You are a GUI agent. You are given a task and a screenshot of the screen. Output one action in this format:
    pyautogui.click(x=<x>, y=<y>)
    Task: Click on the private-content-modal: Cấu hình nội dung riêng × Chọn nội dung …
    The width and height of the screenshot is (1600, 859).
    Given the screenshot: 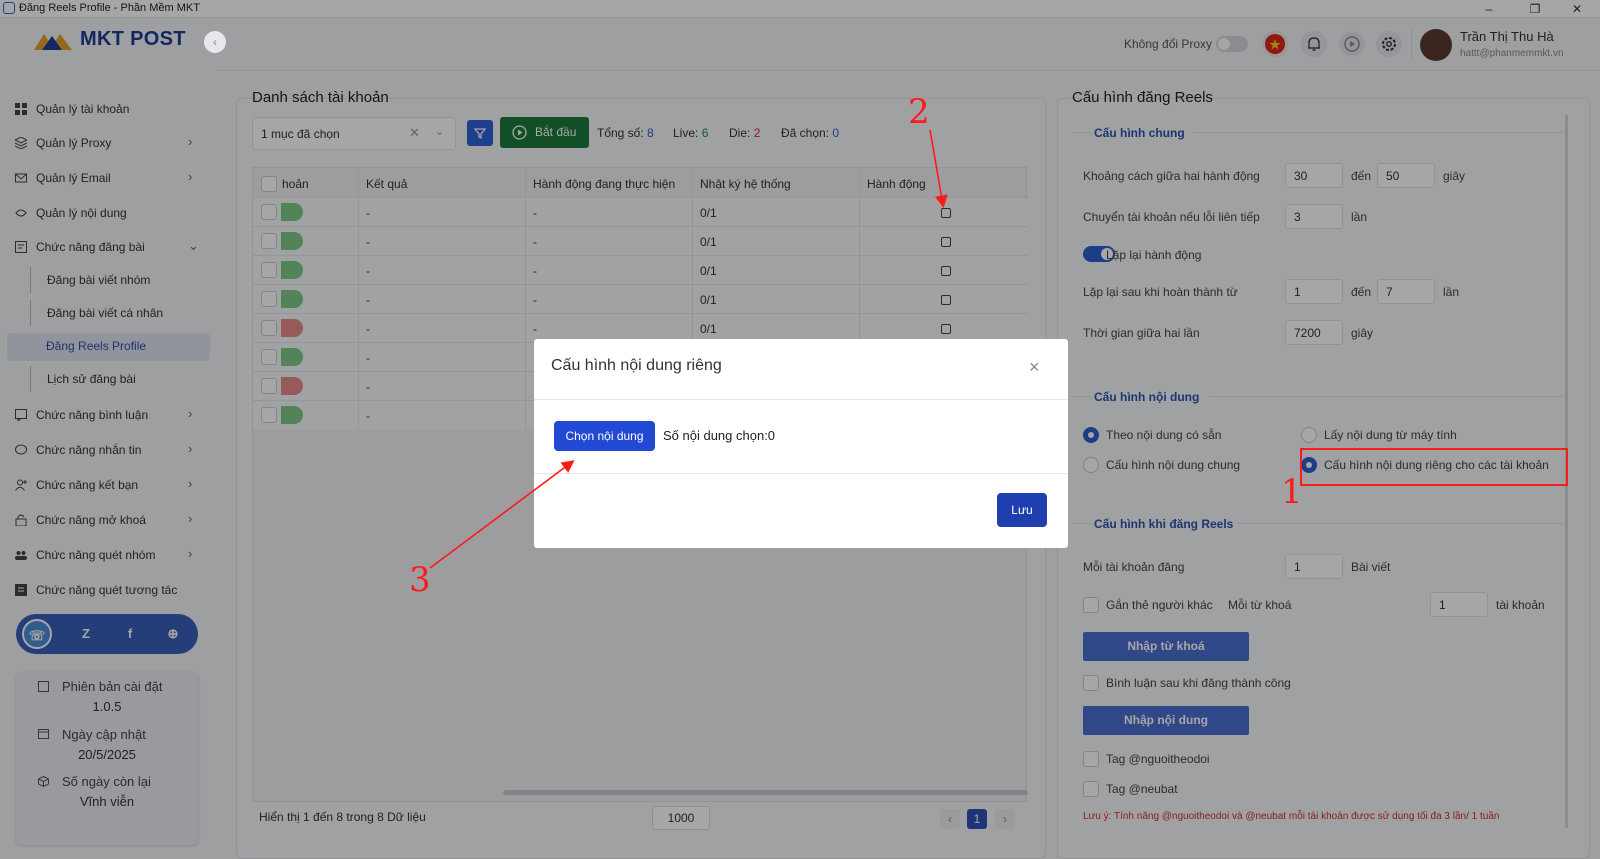 What is the action you would take?
    pyautogui.click(x=801, y=443)
    